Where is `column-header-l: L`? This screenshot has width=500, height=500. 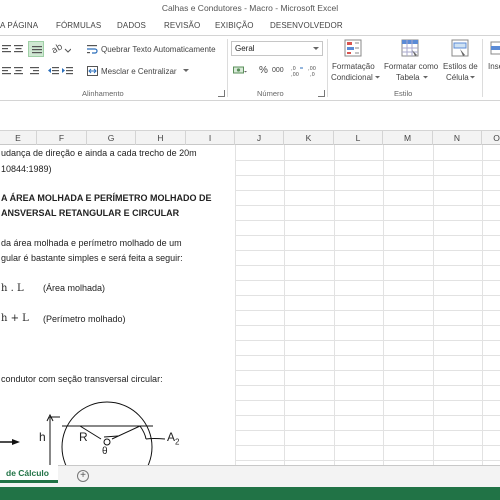
column-header-l: L is located at coordinates (358, 138).